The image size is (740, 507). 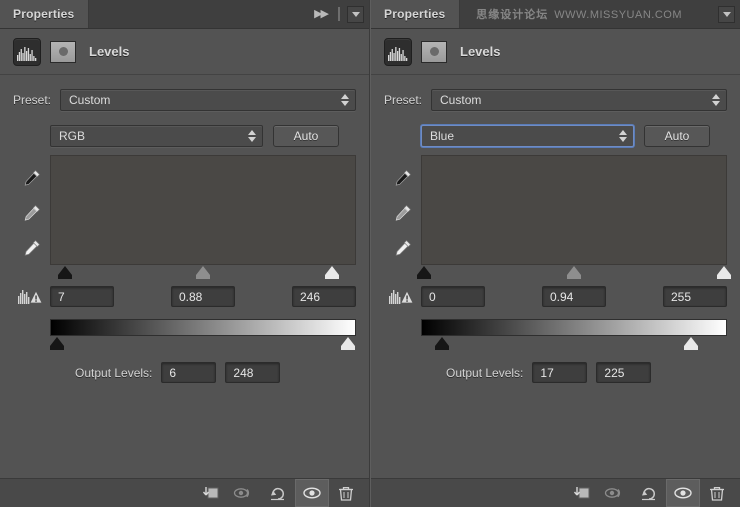 What do you see at coordinates (480, 51) in the screenshot?
I see `adjustment-title-right: Levels` at bounding box center [480, 51].